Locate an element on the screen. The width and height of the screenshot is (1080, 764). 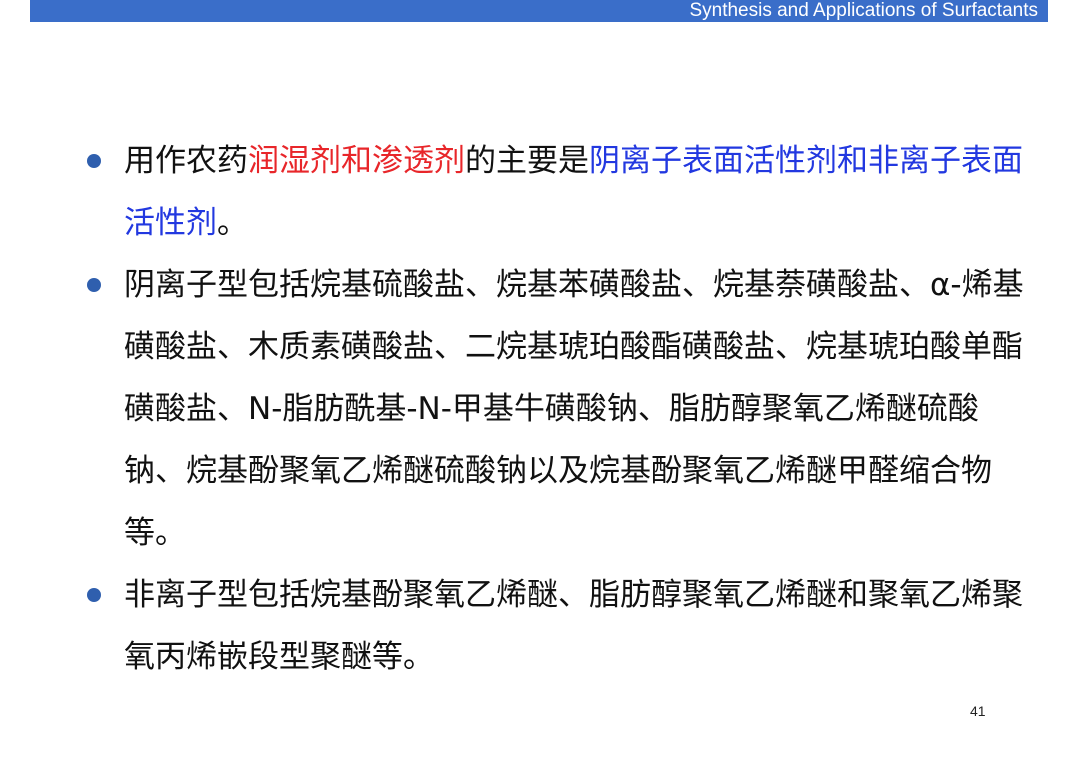
bullet-1-text-a: 用作农药 is located at coordinates (186, 161).